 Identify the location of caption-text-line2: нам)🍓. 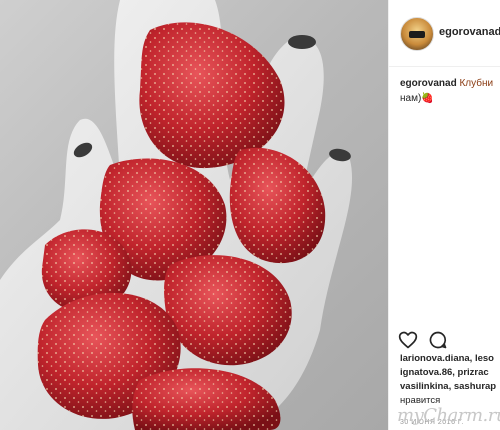
(417, 98).